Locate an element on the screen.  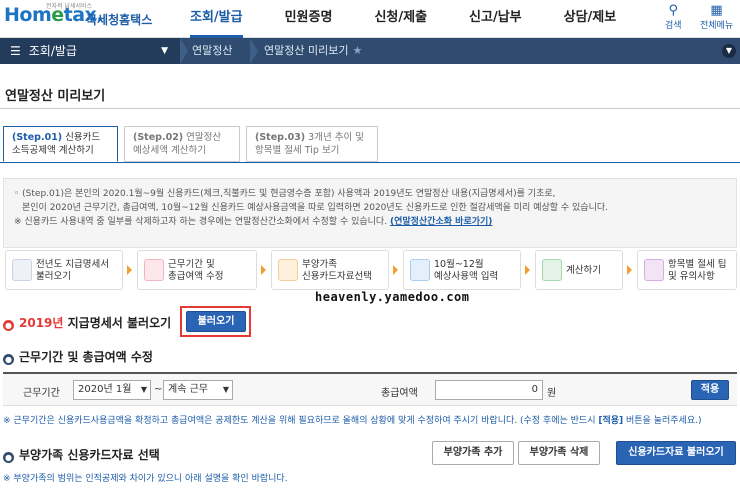
nav-report: 신고/납부 is located at coordinates (495, 19).